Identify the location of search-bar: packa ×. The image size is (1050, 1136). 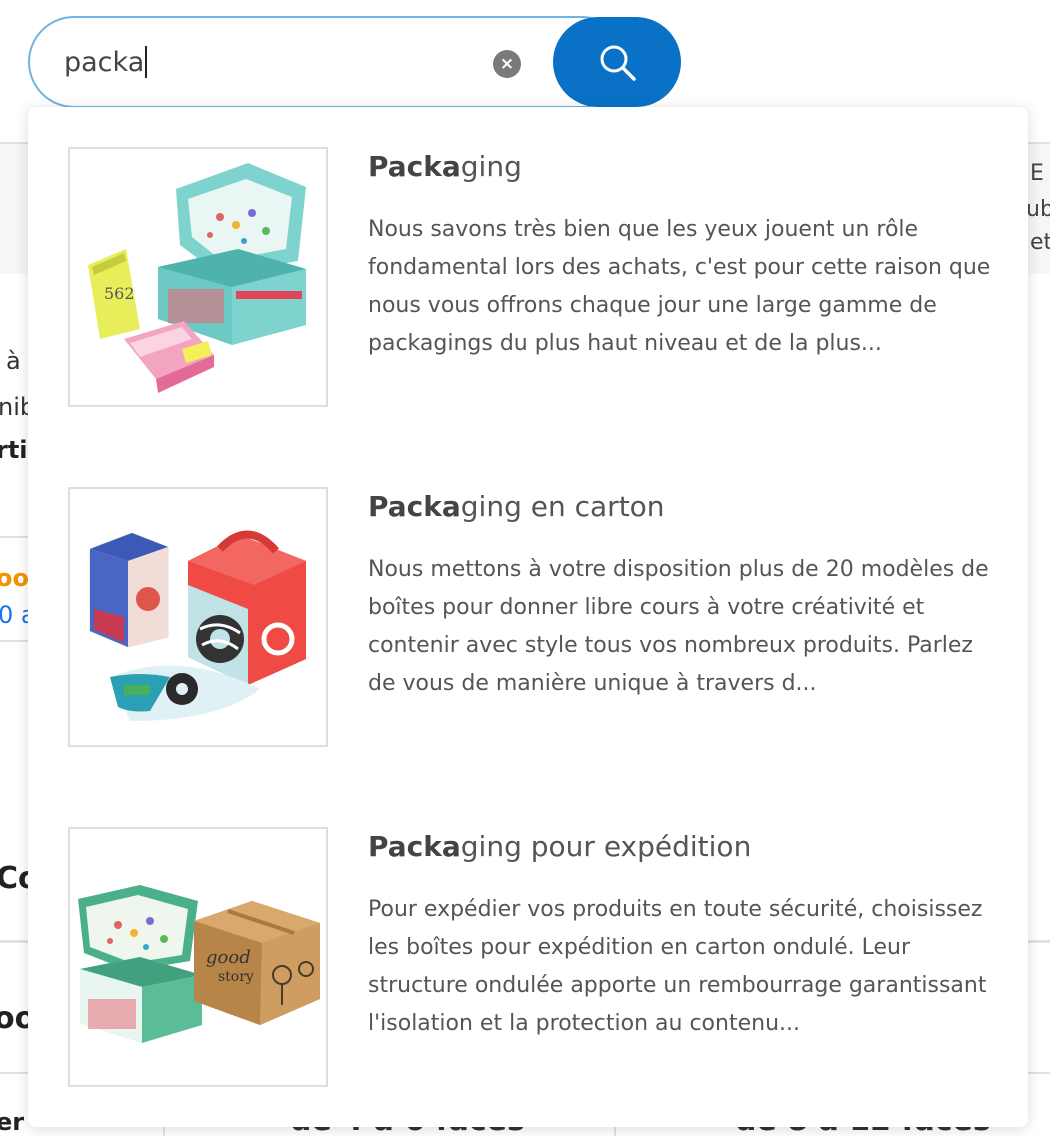
(355, 62).